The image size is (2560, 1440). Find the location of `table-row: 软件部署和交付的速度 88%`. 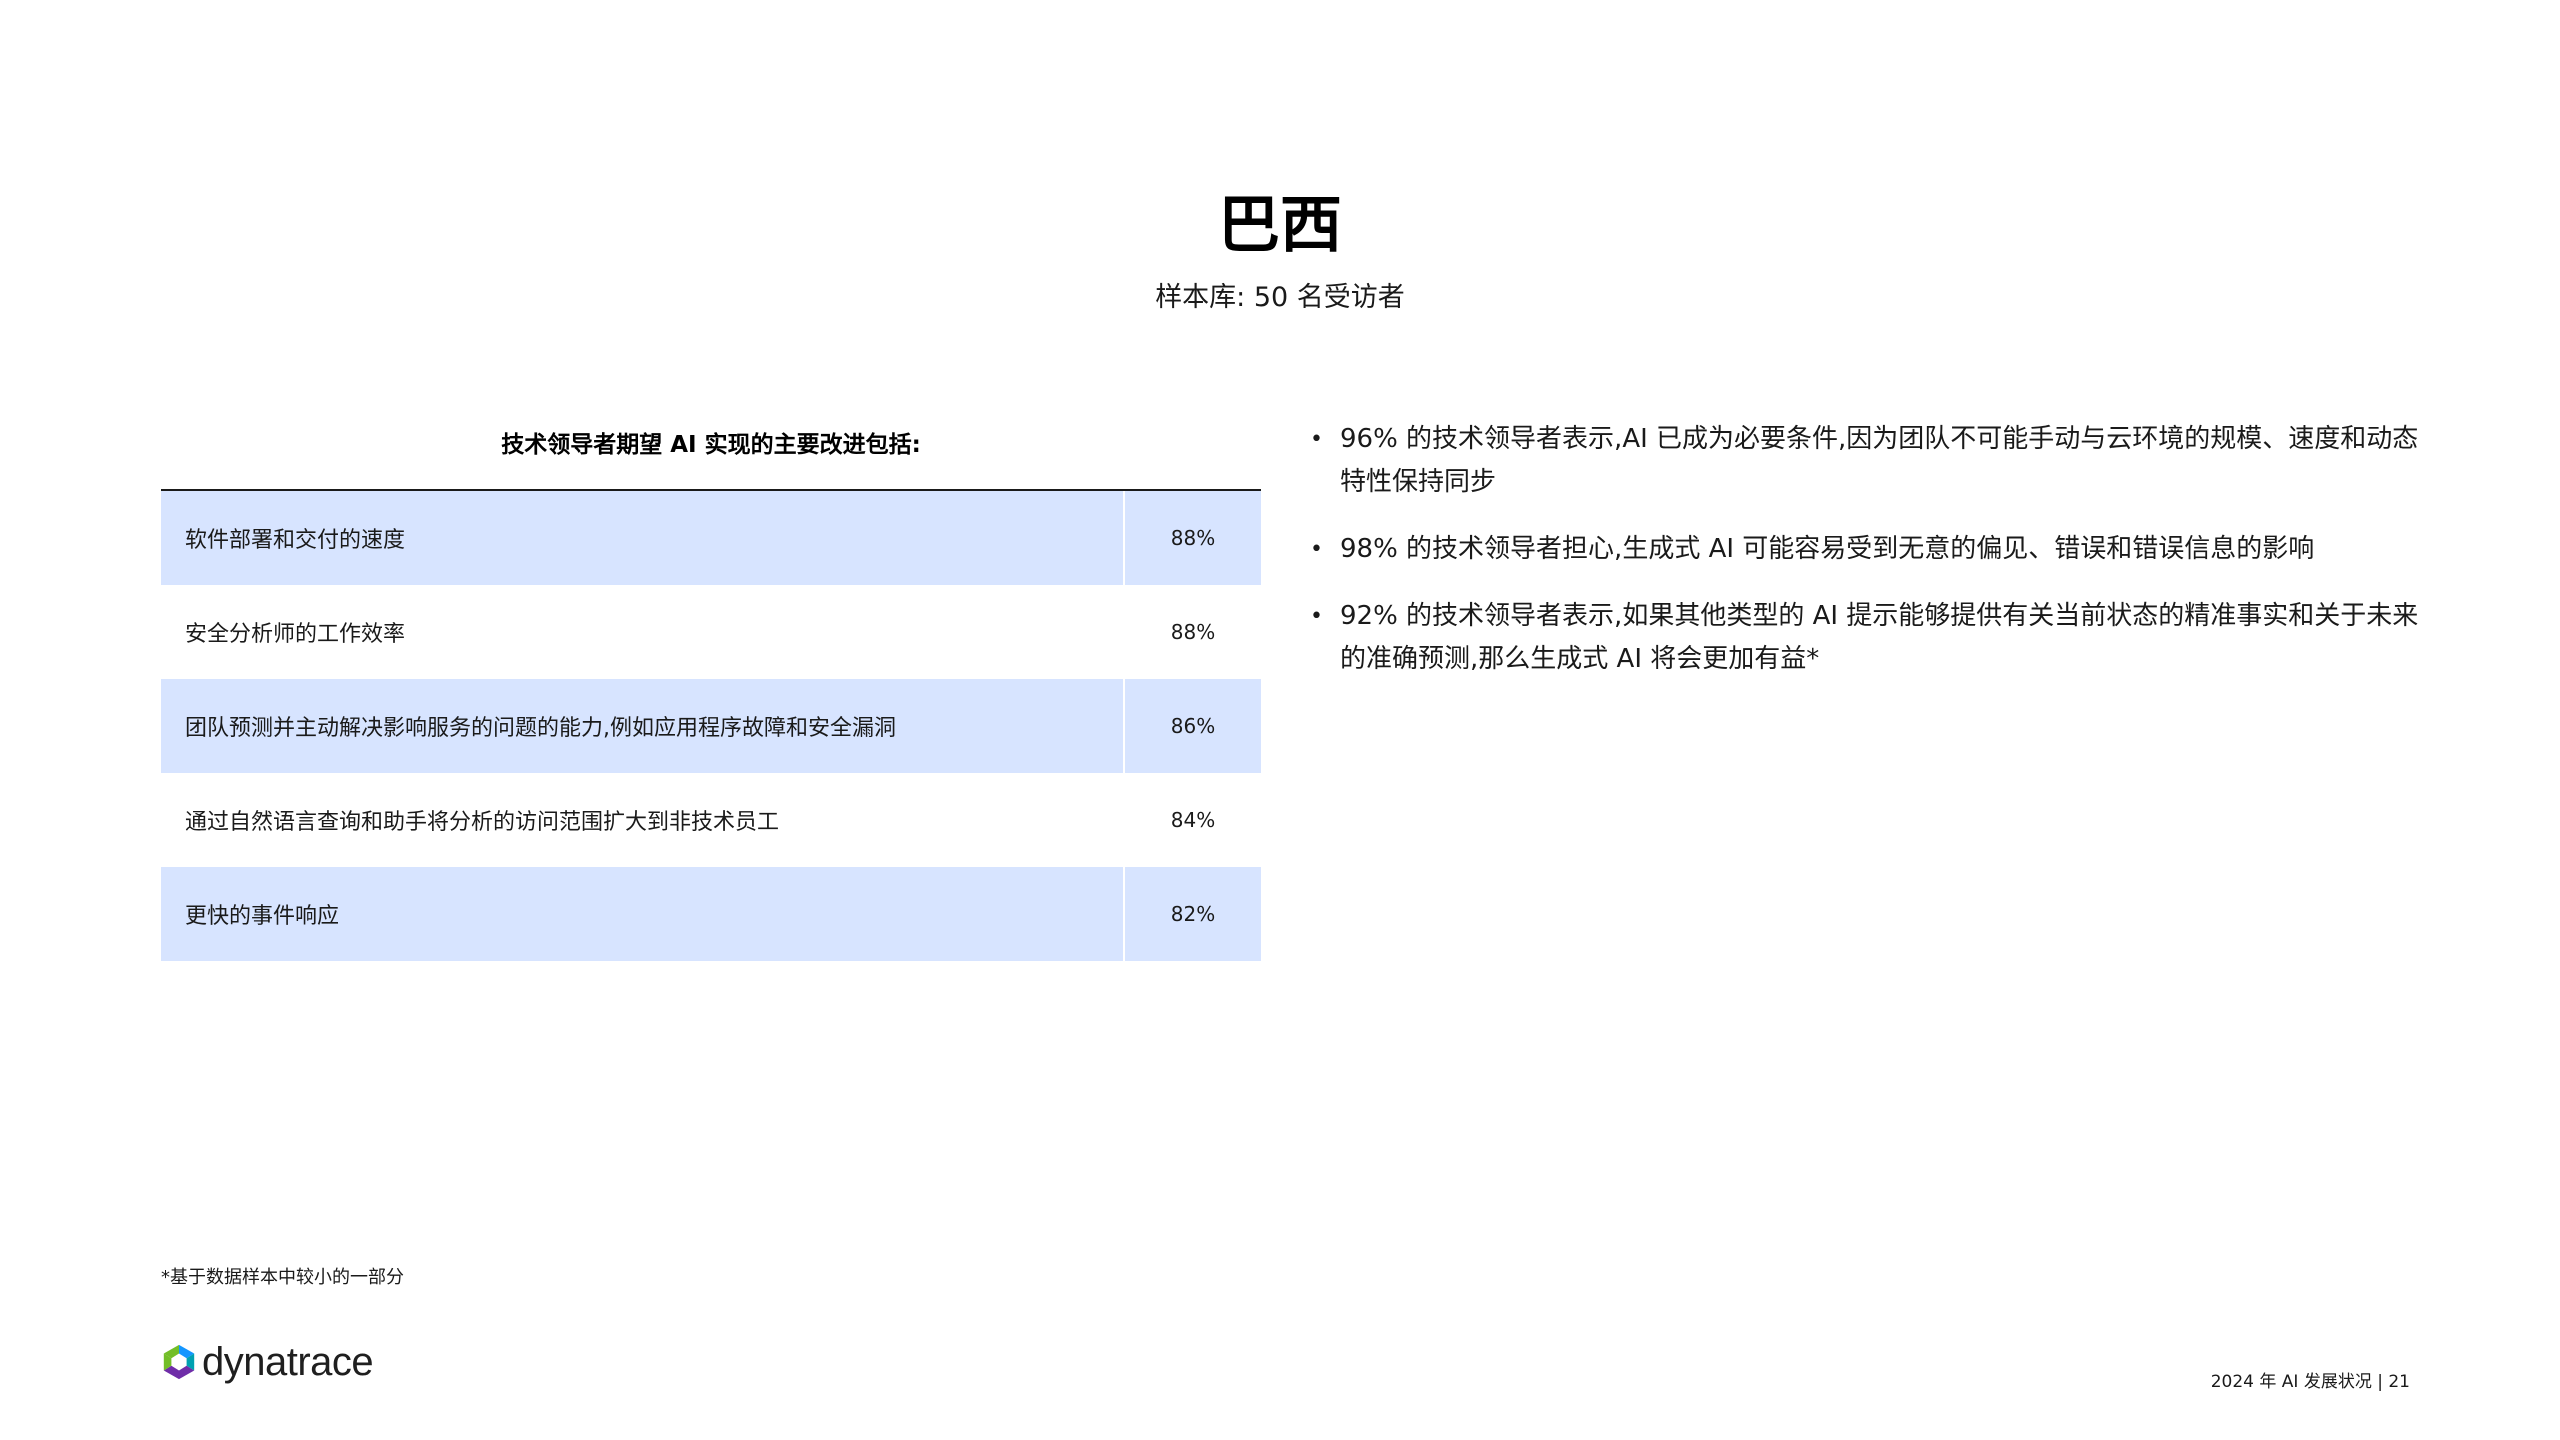

table-row: 软件部署和交付的速度 88% is located at coordinates (711, 538).